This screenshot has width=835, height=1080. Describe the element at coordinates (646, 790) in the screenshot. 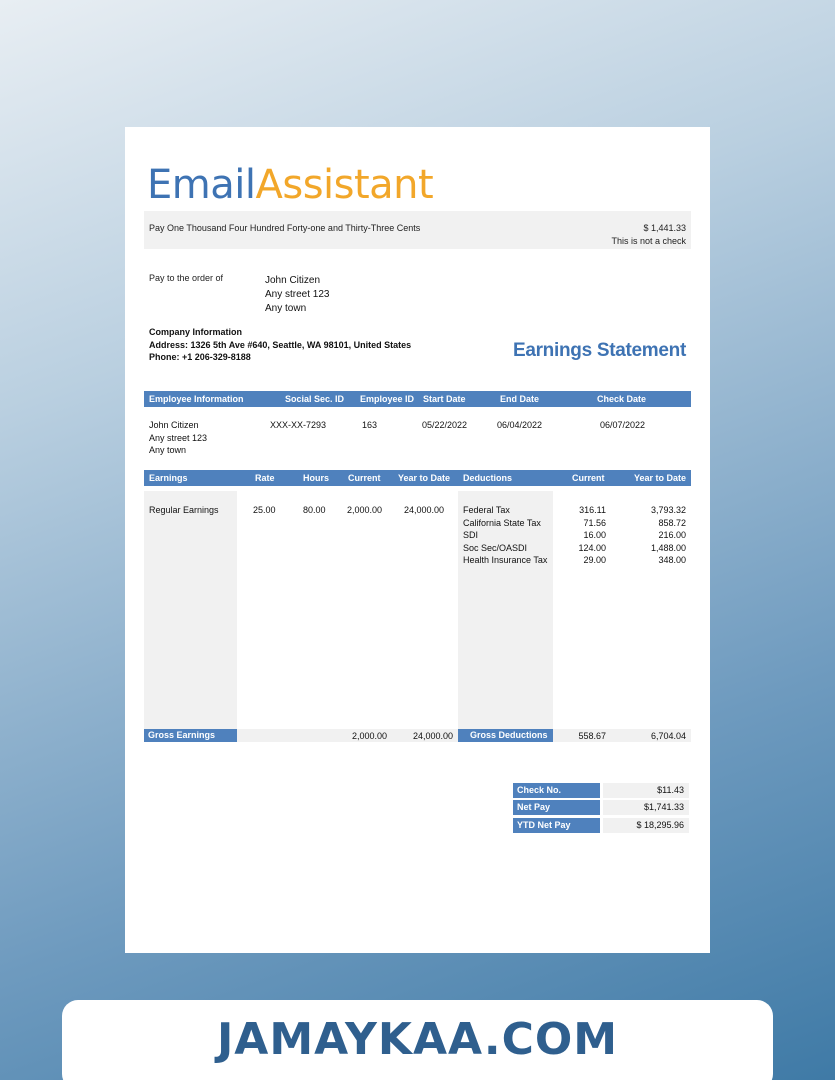

I see `check-no-value: $11.43` at that location.